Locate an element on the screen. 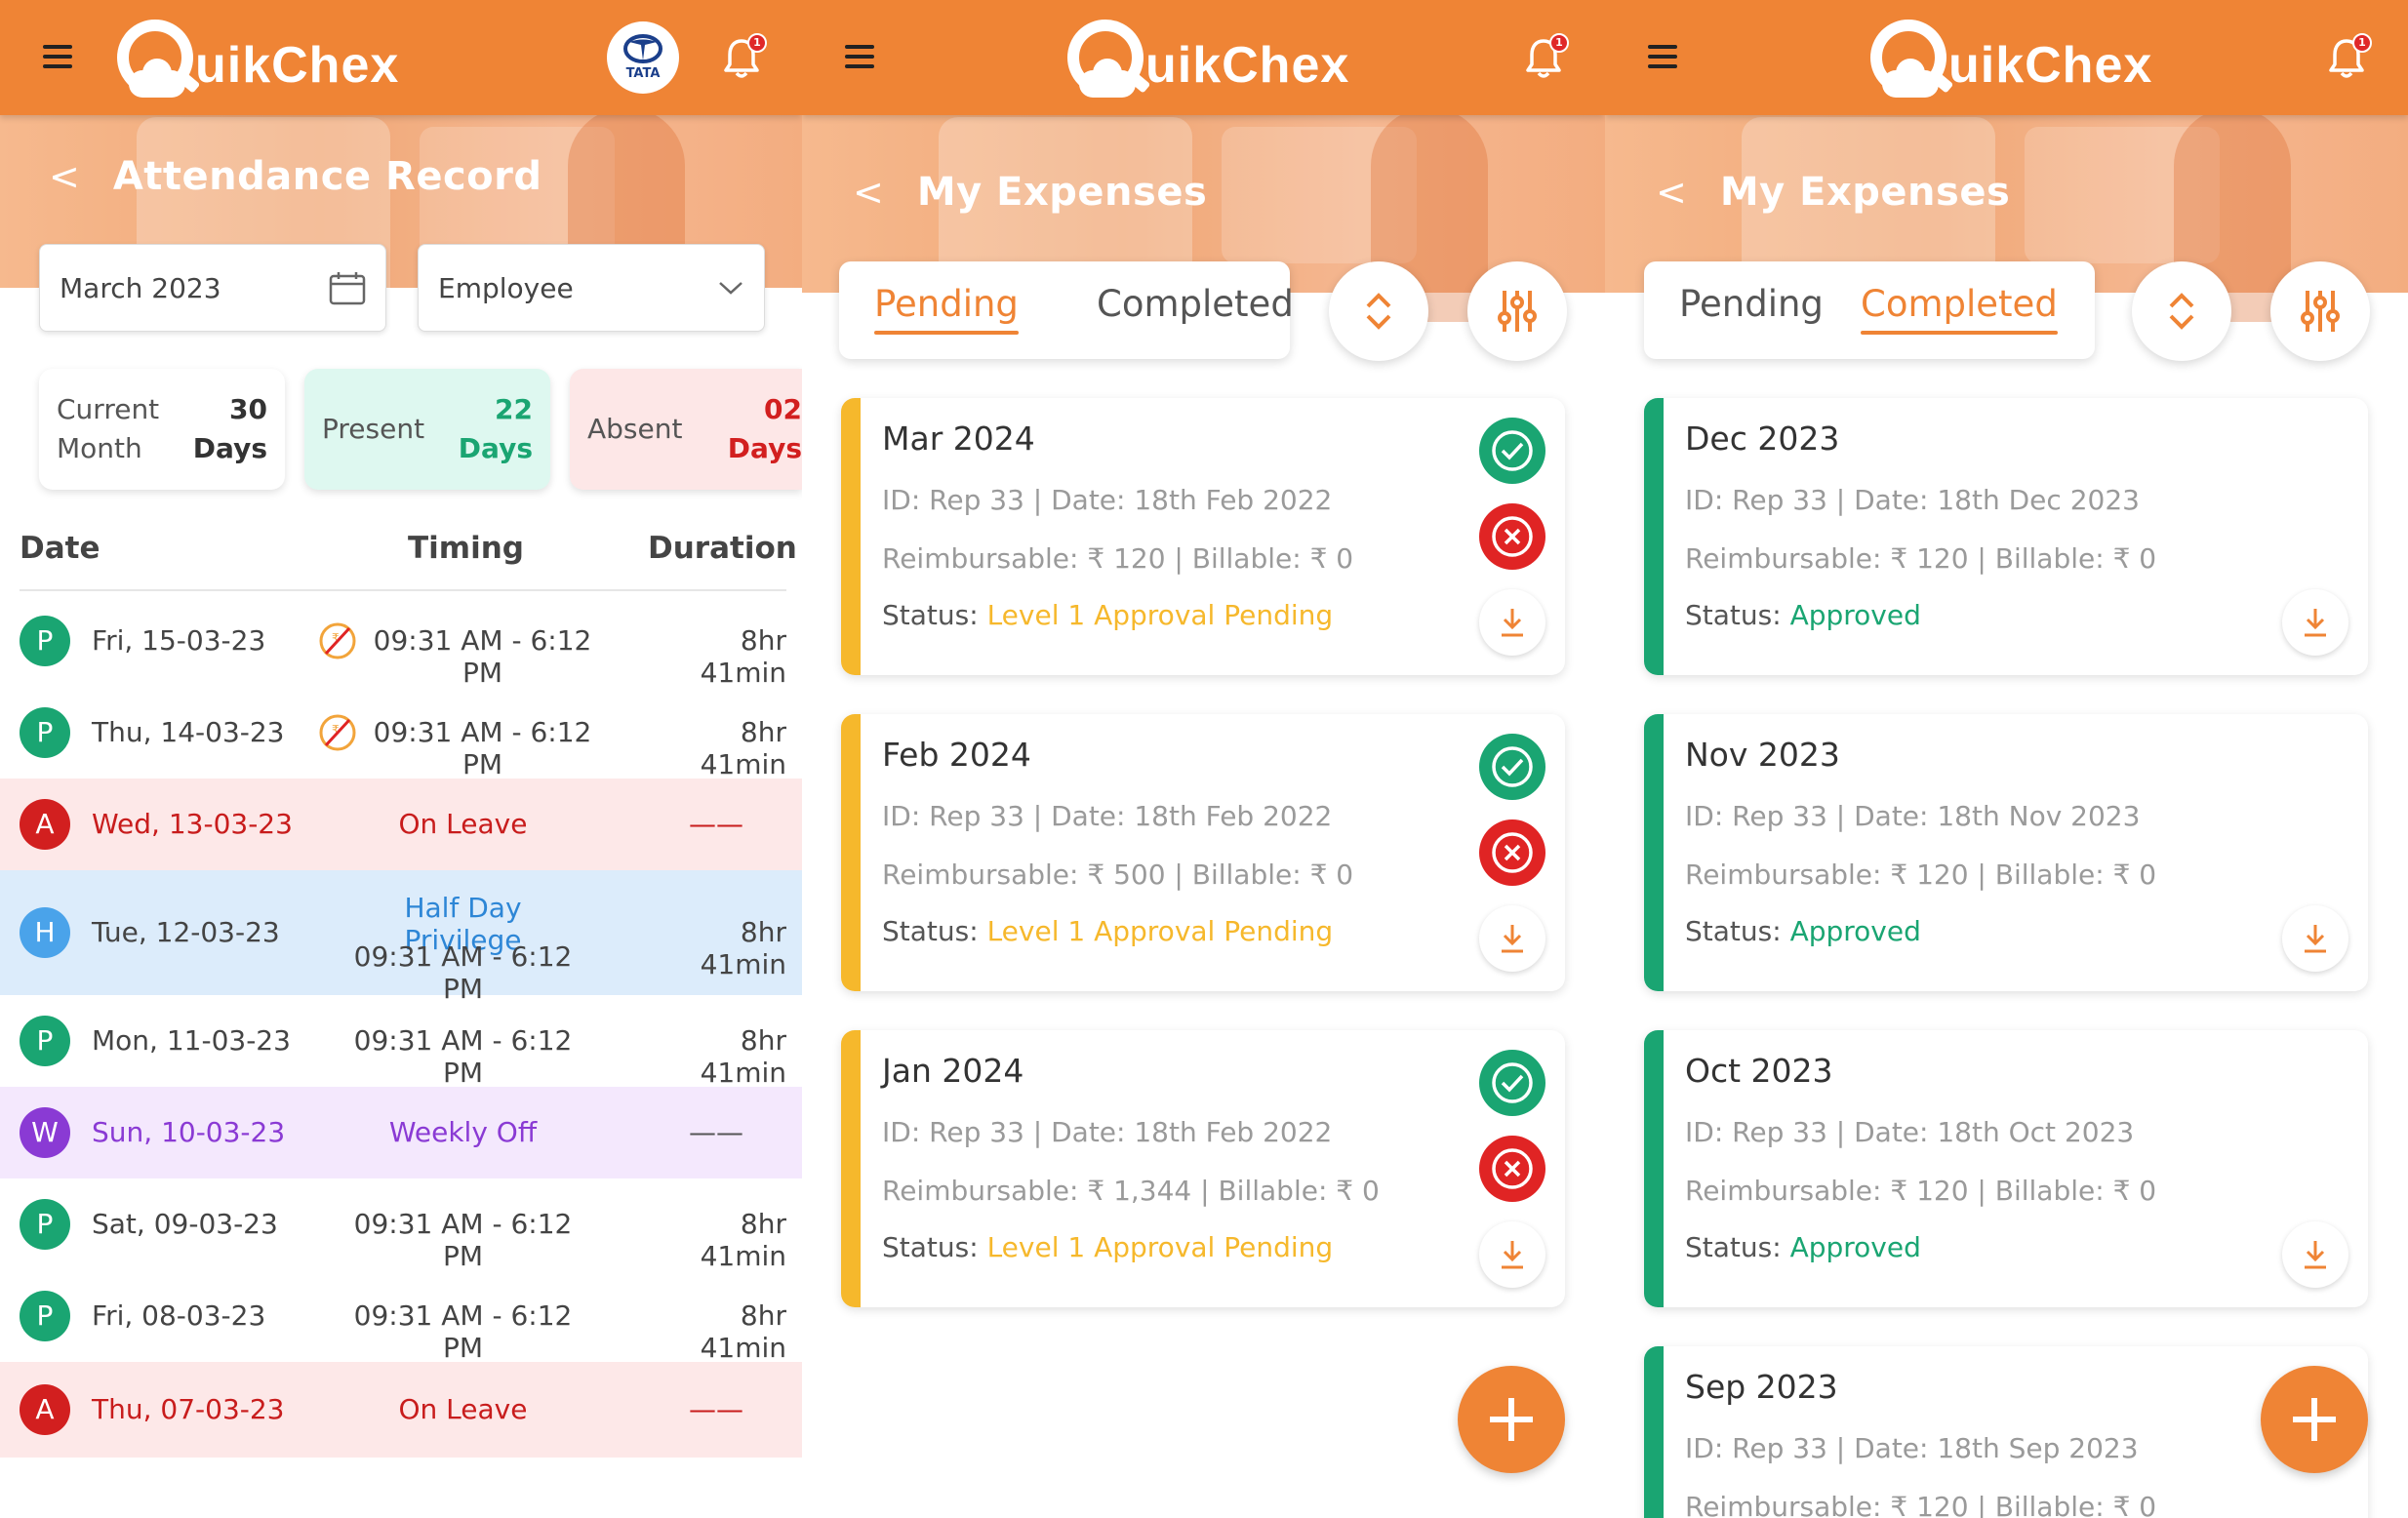 The image size is (2408, 1518). logo-text: uikChex is located at coordinates (2050, 65).